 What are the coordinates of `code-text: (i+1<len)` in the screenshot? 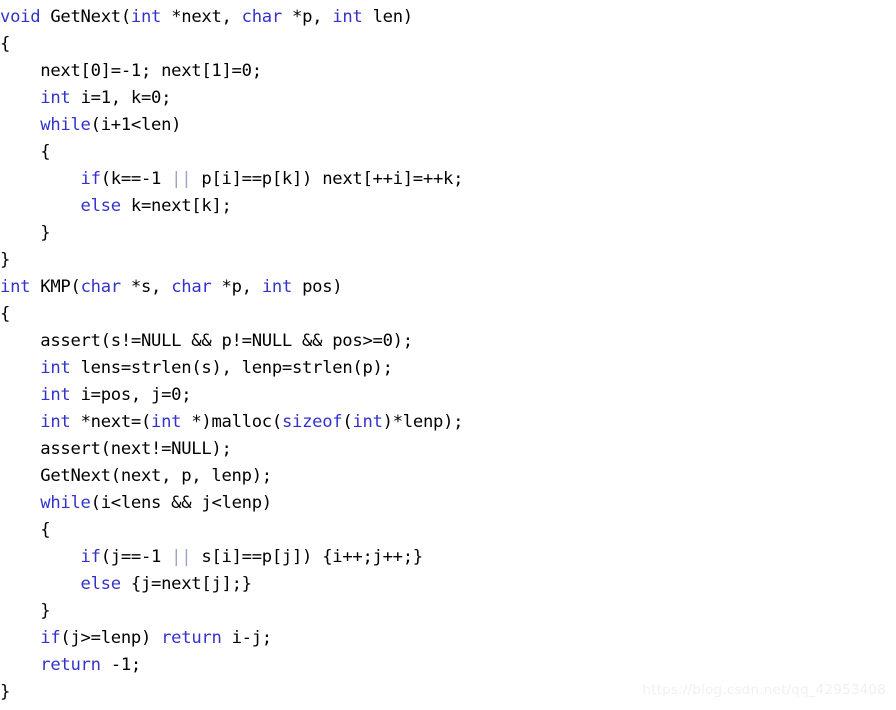 It's located at (136, 125).